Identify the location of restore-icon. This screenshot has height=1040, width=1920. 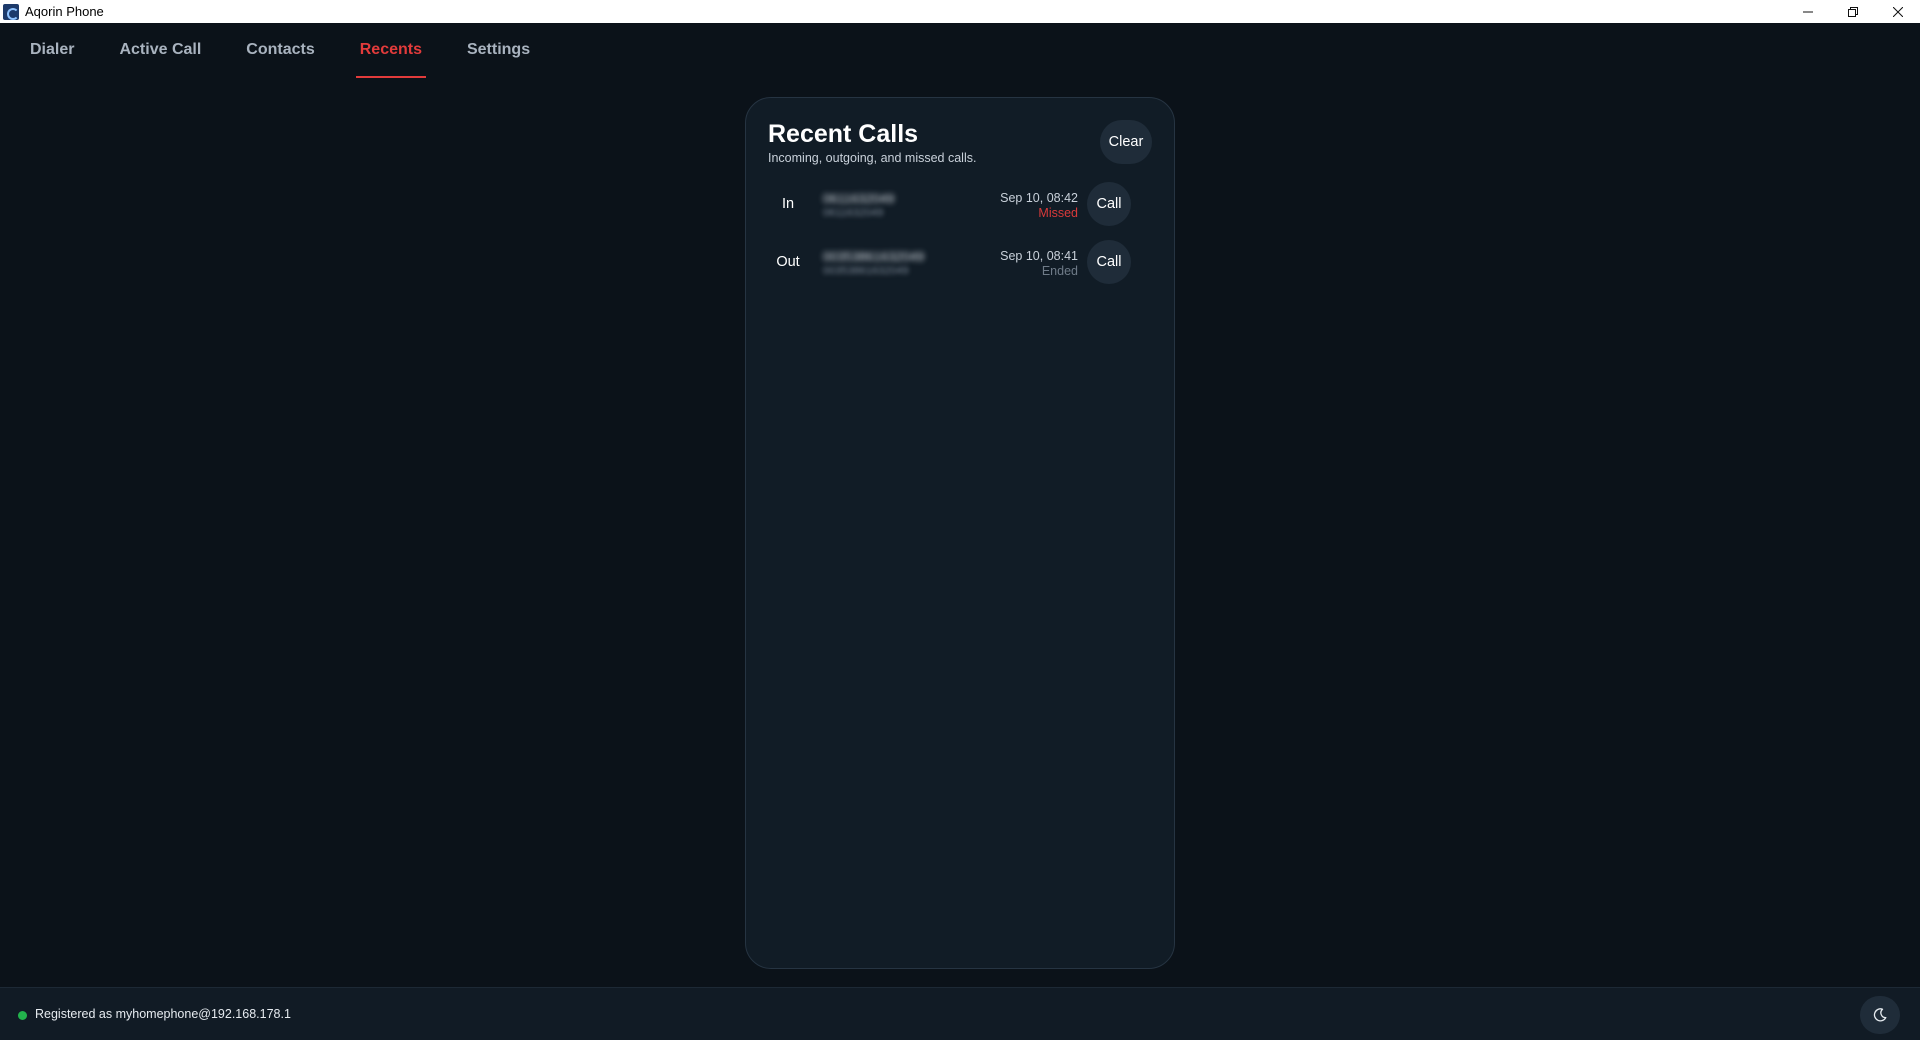
(1852, 11).